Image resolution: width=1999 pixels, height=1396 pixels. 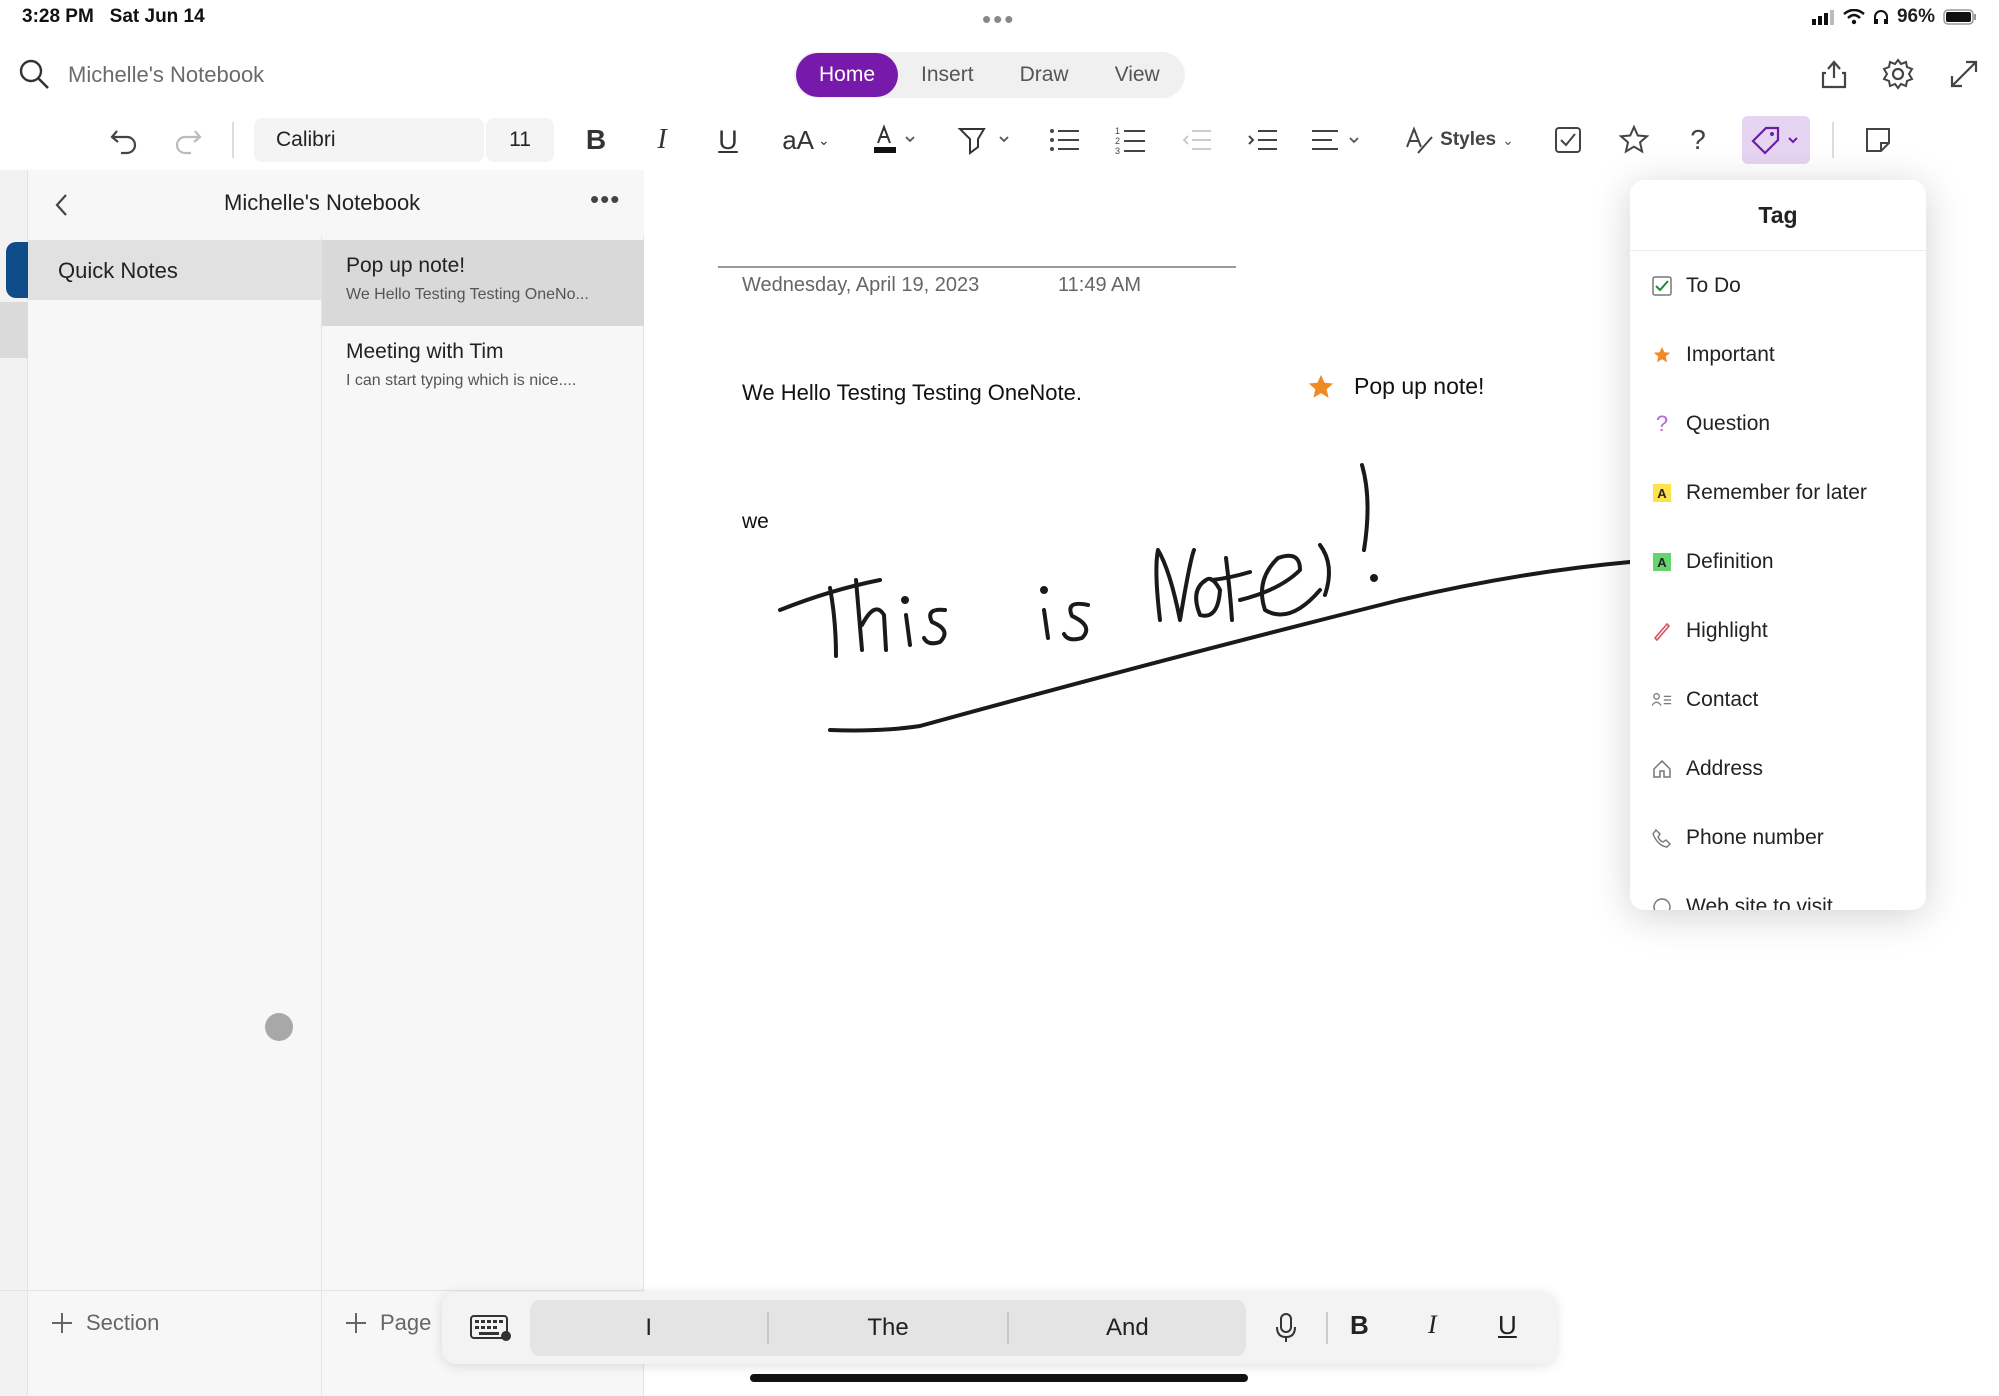 What do you see at coordinates (1778, 286) in the screenshot?
I see `tag-item-to-do: To Do` at bounding box center [1778, 286].